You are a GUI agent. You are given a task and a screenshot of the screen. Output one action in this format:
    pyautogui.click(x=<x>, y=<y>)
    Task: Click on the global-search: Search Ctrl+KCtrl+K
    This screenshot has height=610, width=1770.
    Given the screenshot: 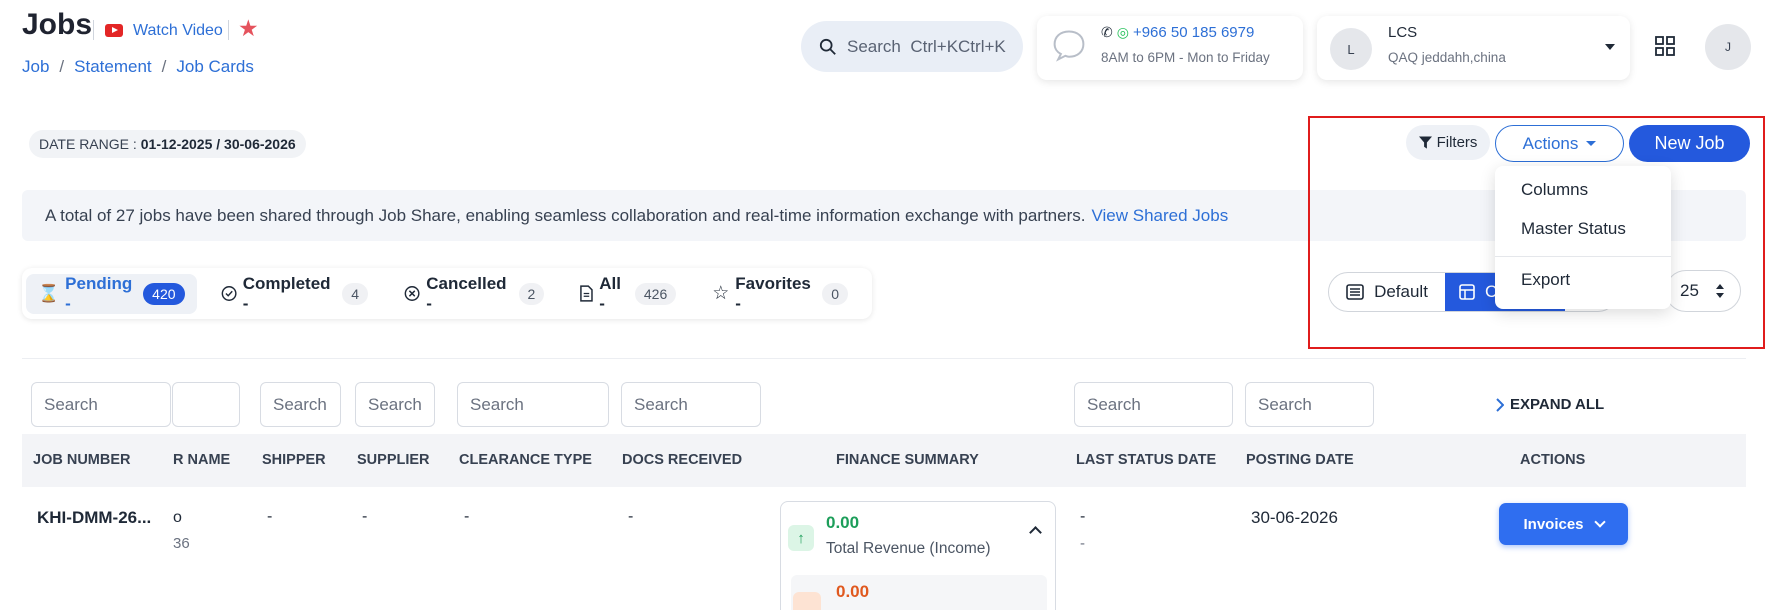 What is the action you would take?
    pyautogui.click(x=912, y=46)
    